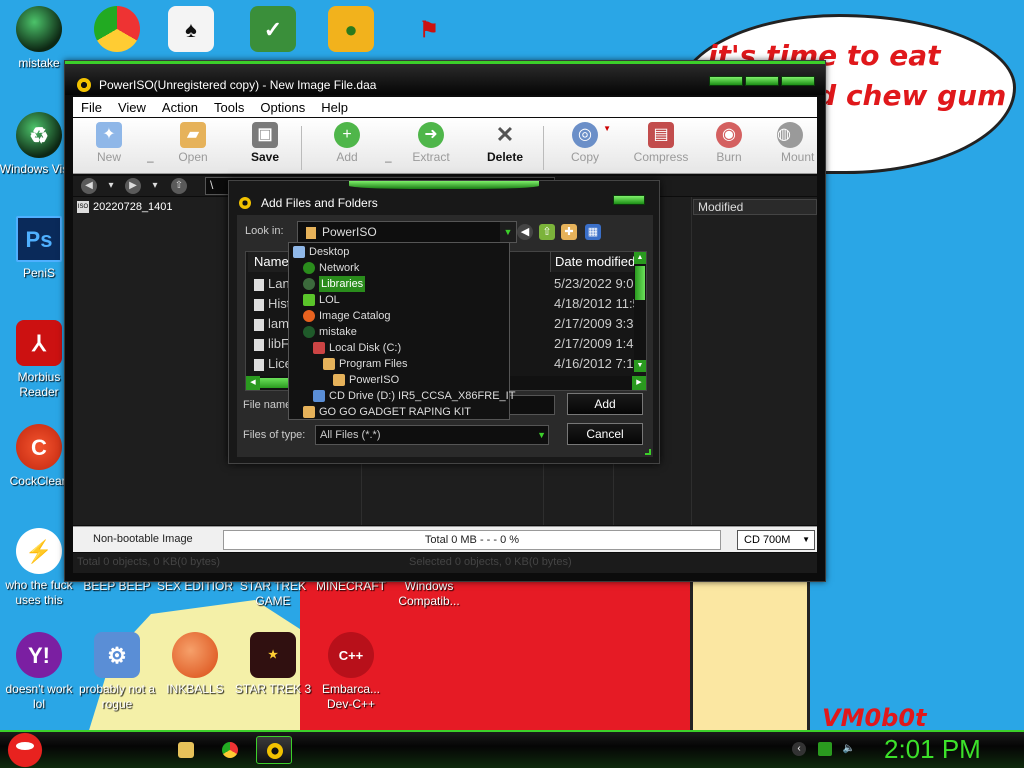 The width and height of the screenshot is (1024, 768). What do you see at coordinates (39, 696) in the screenshot?
I see `desktop-icon-label: doesn't work lol` at bounding box center [39, 696].